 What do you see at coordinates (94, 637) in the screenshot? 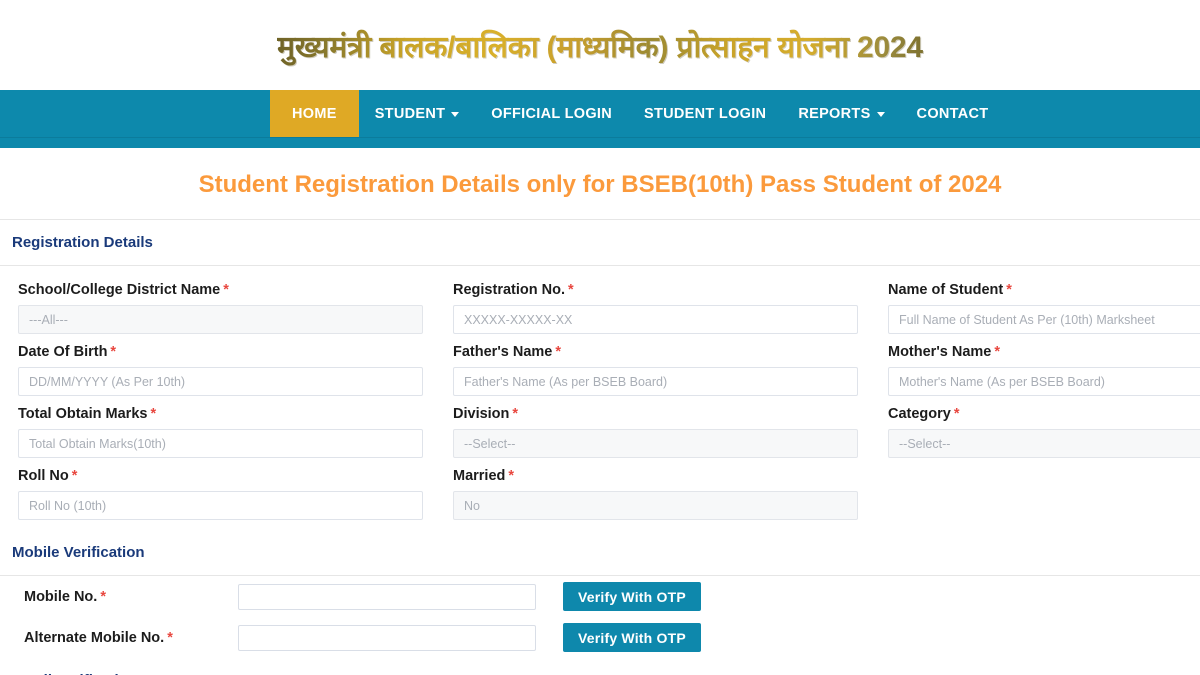
I see `label-text: Alternate Mobile No.` at bounding box center [94, 637].